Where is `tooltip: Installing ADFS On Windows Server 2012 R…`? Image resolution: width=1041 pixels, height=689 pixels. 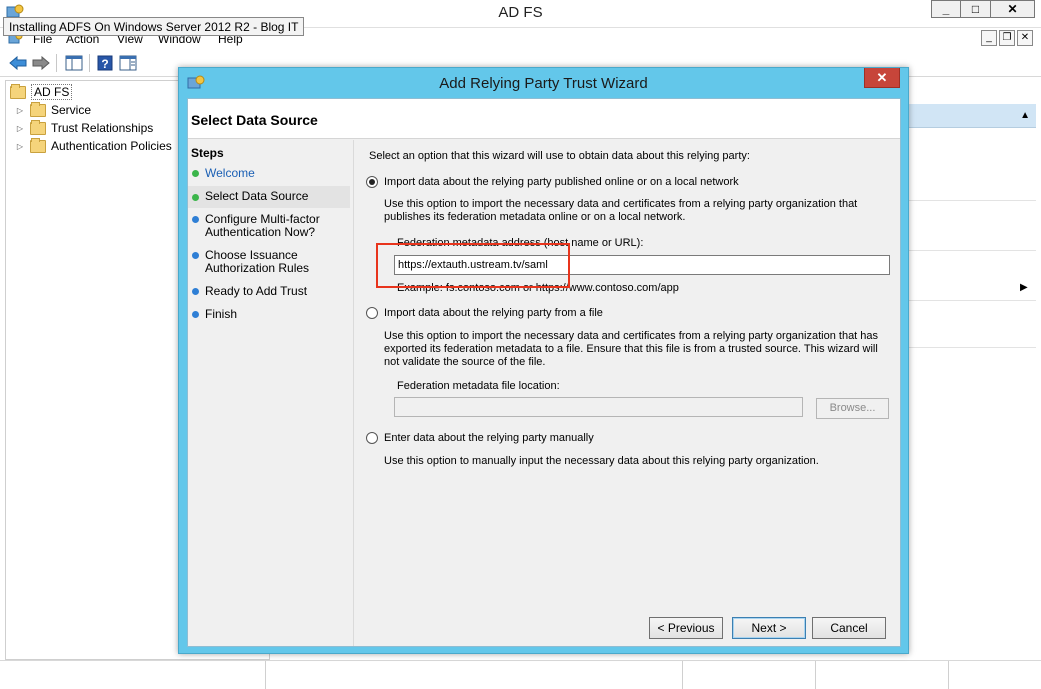
tooltip: Installing ADFS On Windows Server 2012 R… is located at coordinates (154, 26).